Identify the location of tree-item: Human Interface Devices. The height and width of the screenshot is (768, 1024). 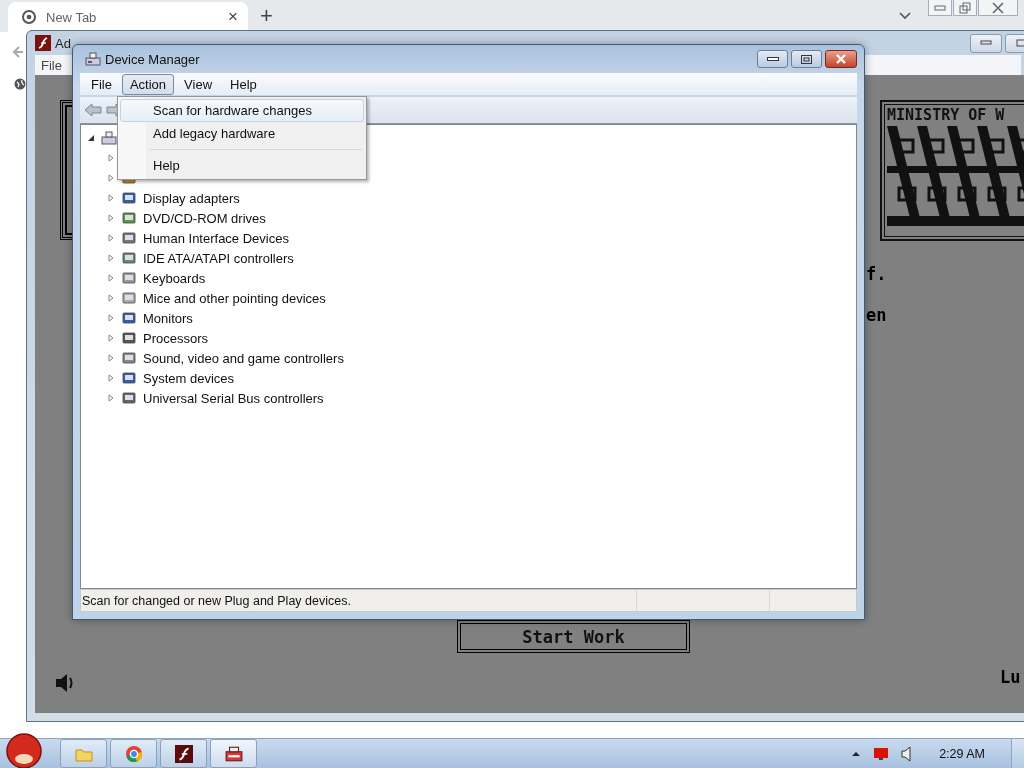
(216, 238).